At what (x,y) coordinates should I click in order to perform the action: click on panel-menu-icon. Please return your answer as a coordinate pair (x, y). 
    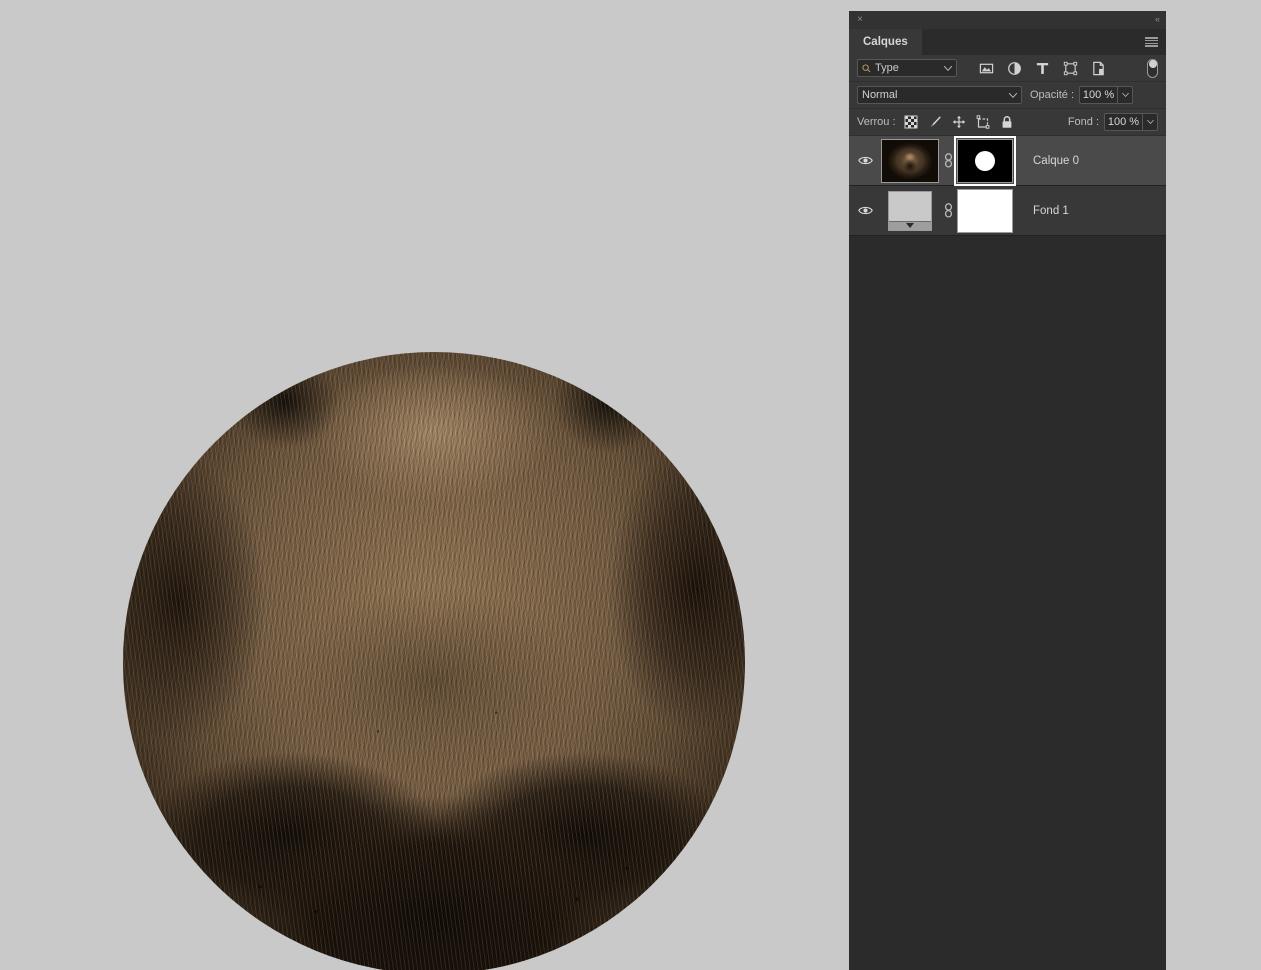
    Looking at the image, I should click on (1151, 42).